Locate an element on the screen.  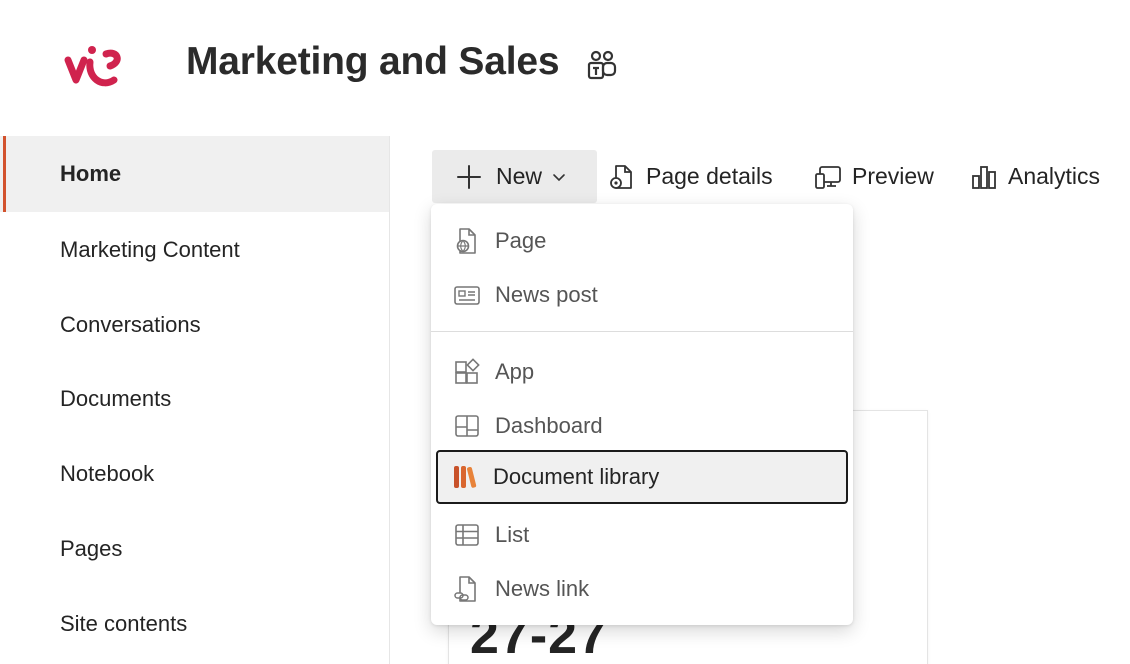
list-icon is located at coordinates (467, 535).